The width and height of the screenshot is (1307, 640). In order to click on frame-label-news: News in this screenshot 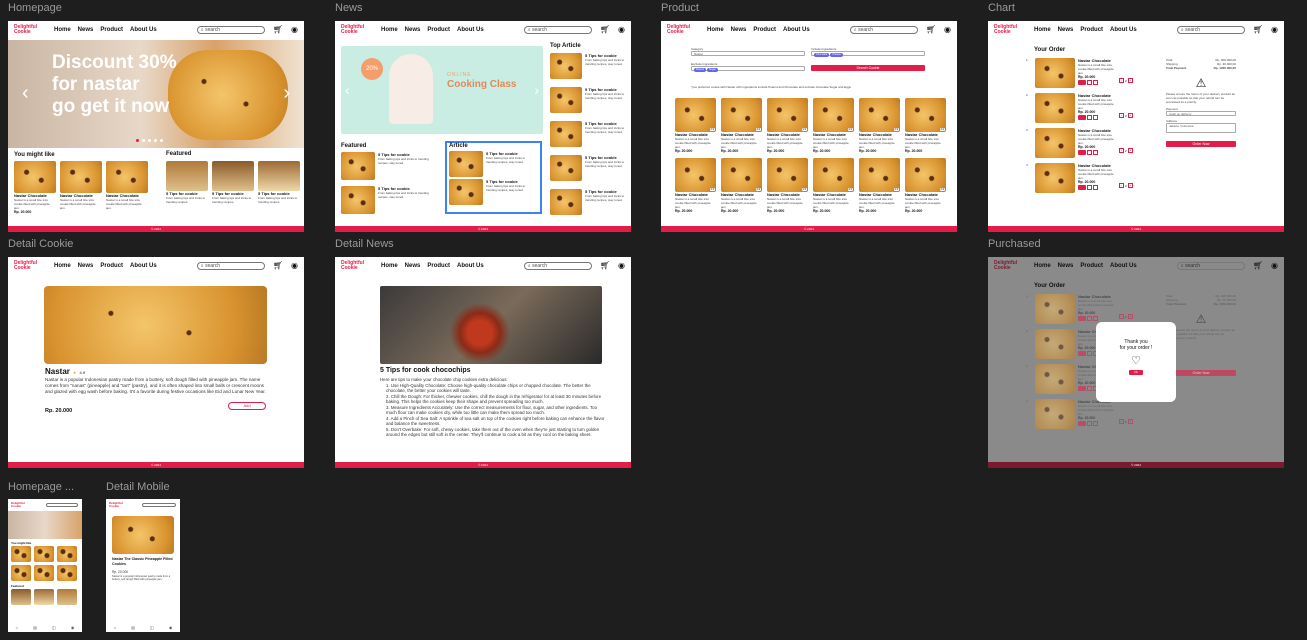, I will do `click(349, 8)`.